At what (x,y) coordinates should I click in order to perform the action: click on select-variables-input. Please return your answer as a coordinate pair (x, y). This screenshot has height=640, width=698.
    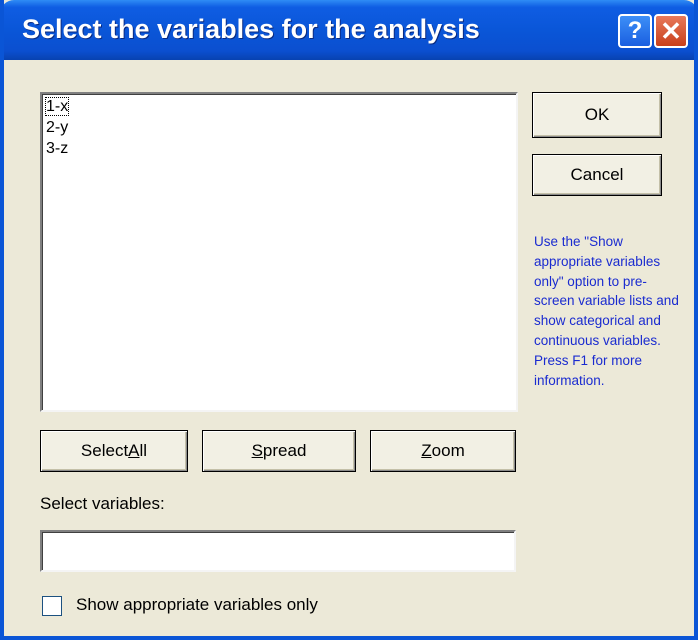
    Looking at the image, I should click on (278, 551).